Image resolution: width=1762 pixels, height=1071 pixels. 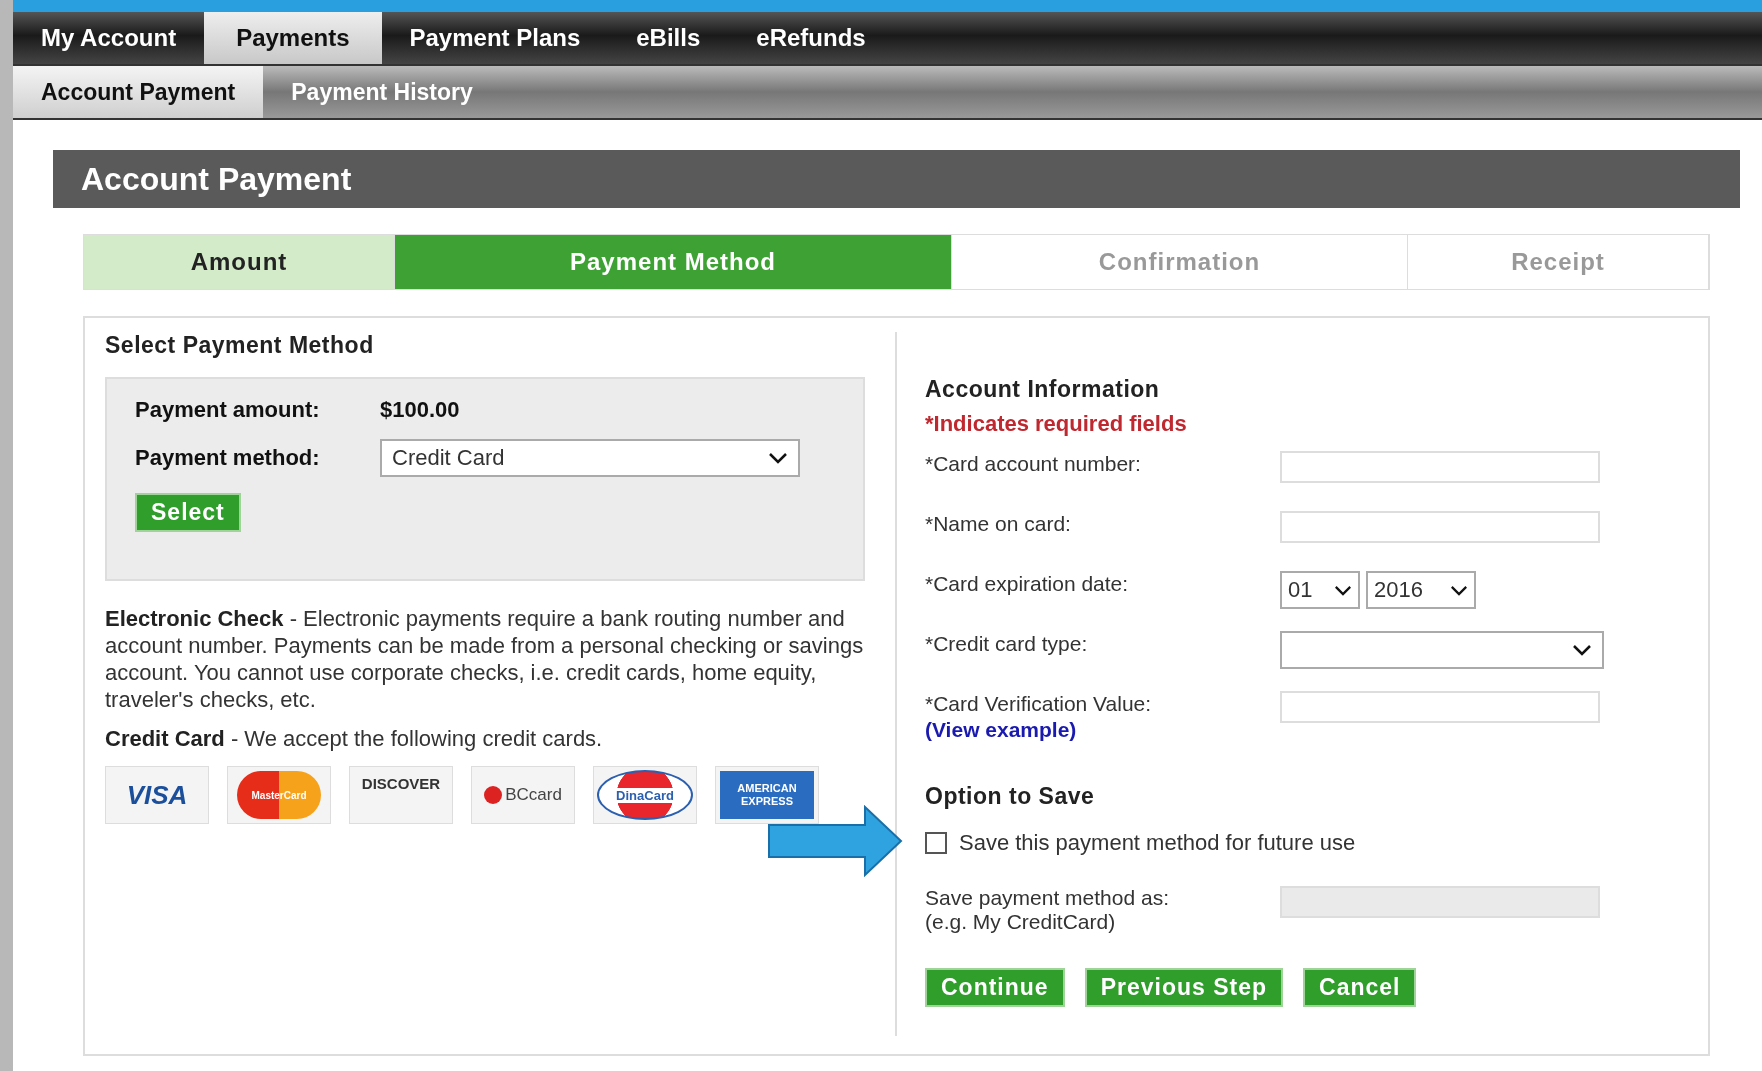 I want to click on info-paragraph: Electronic Check - Electronic payments require a bank routing number and account number. Payments can be made from a personal checking or savings account. You cannot use corporate checks, i.e. credit cards, home equity, traveler's checks, etc., so click(x=485, y=659).